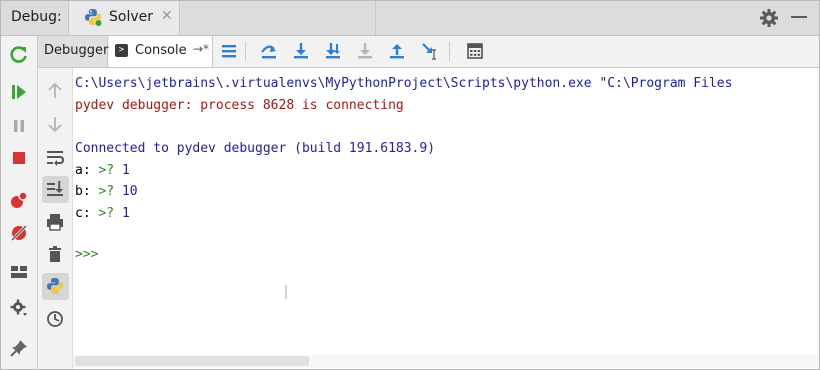 The image size is (820, 370). I want to click on console-var-line: a: >? 1, so click(102, 170).